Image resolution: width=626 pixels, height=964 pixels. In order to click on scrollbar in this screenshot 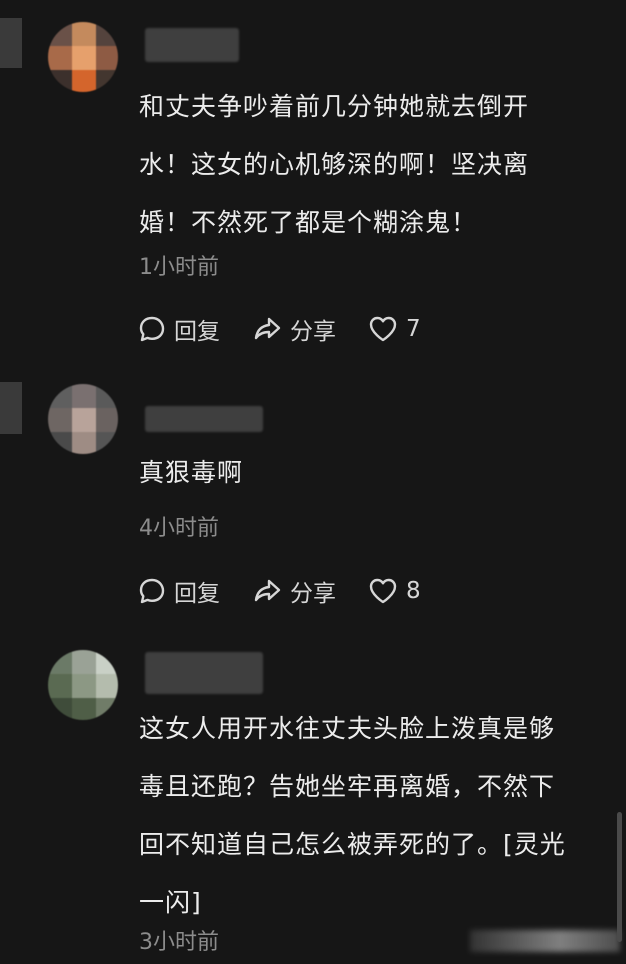, I will do `click(619, 877)`.